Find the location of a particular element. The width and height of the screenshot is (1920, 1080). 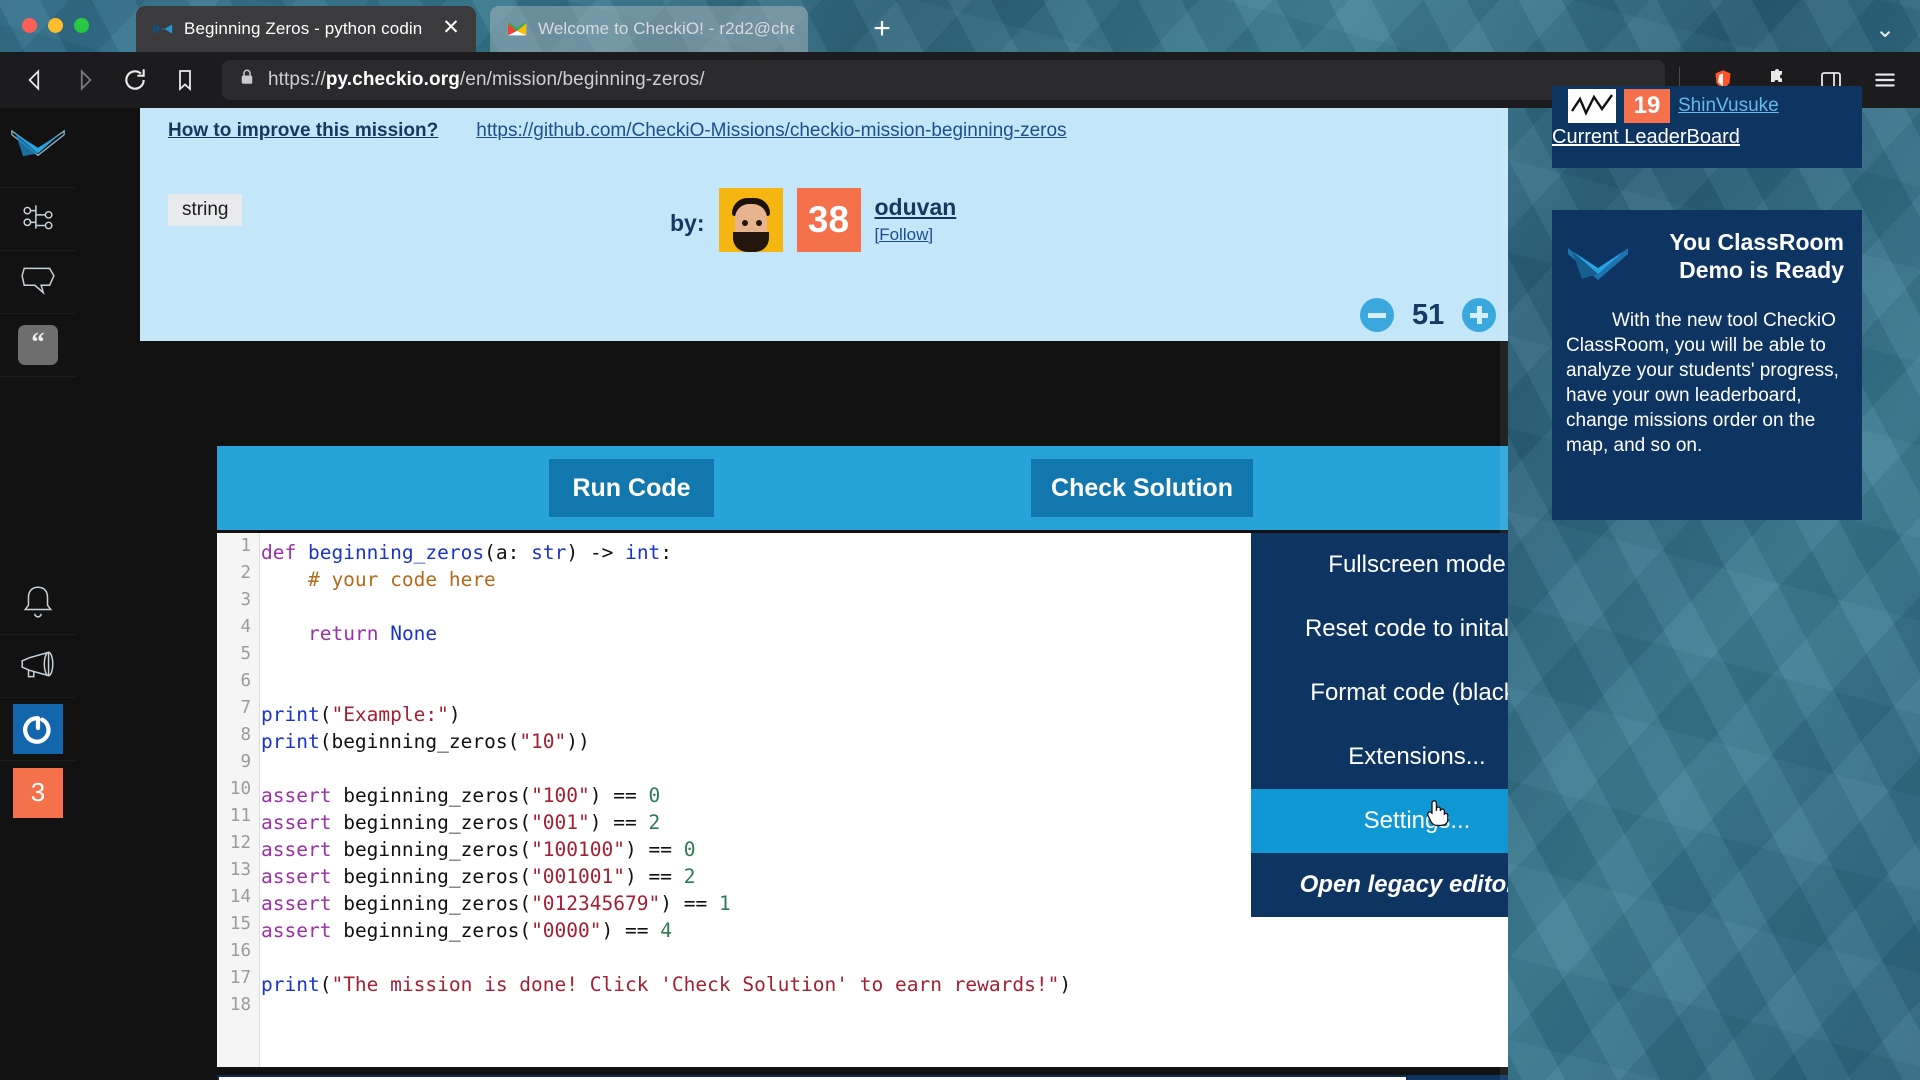

sidebar-item-announcements is located at coordinates (38, 666).